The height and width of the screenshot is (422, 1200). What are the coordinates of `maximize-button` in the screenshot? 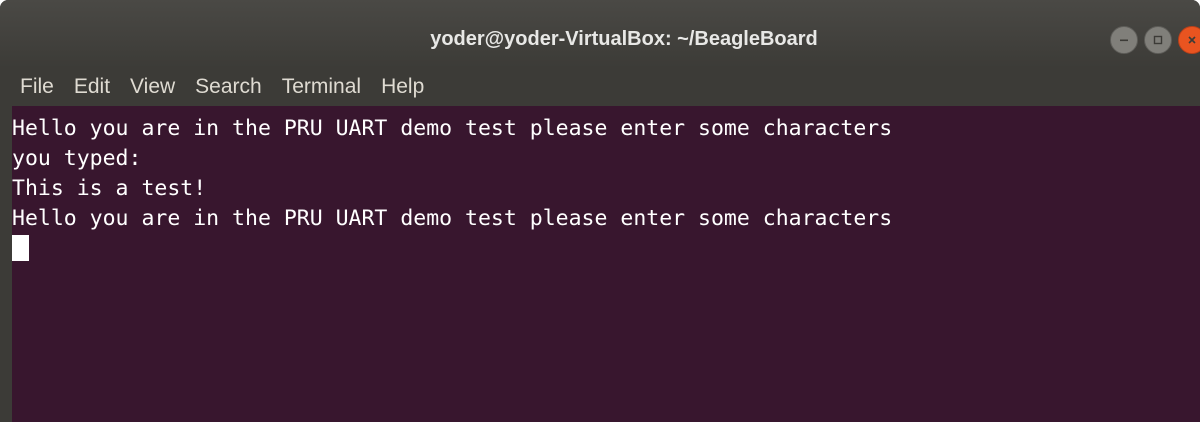 It's located at (1158, 40).